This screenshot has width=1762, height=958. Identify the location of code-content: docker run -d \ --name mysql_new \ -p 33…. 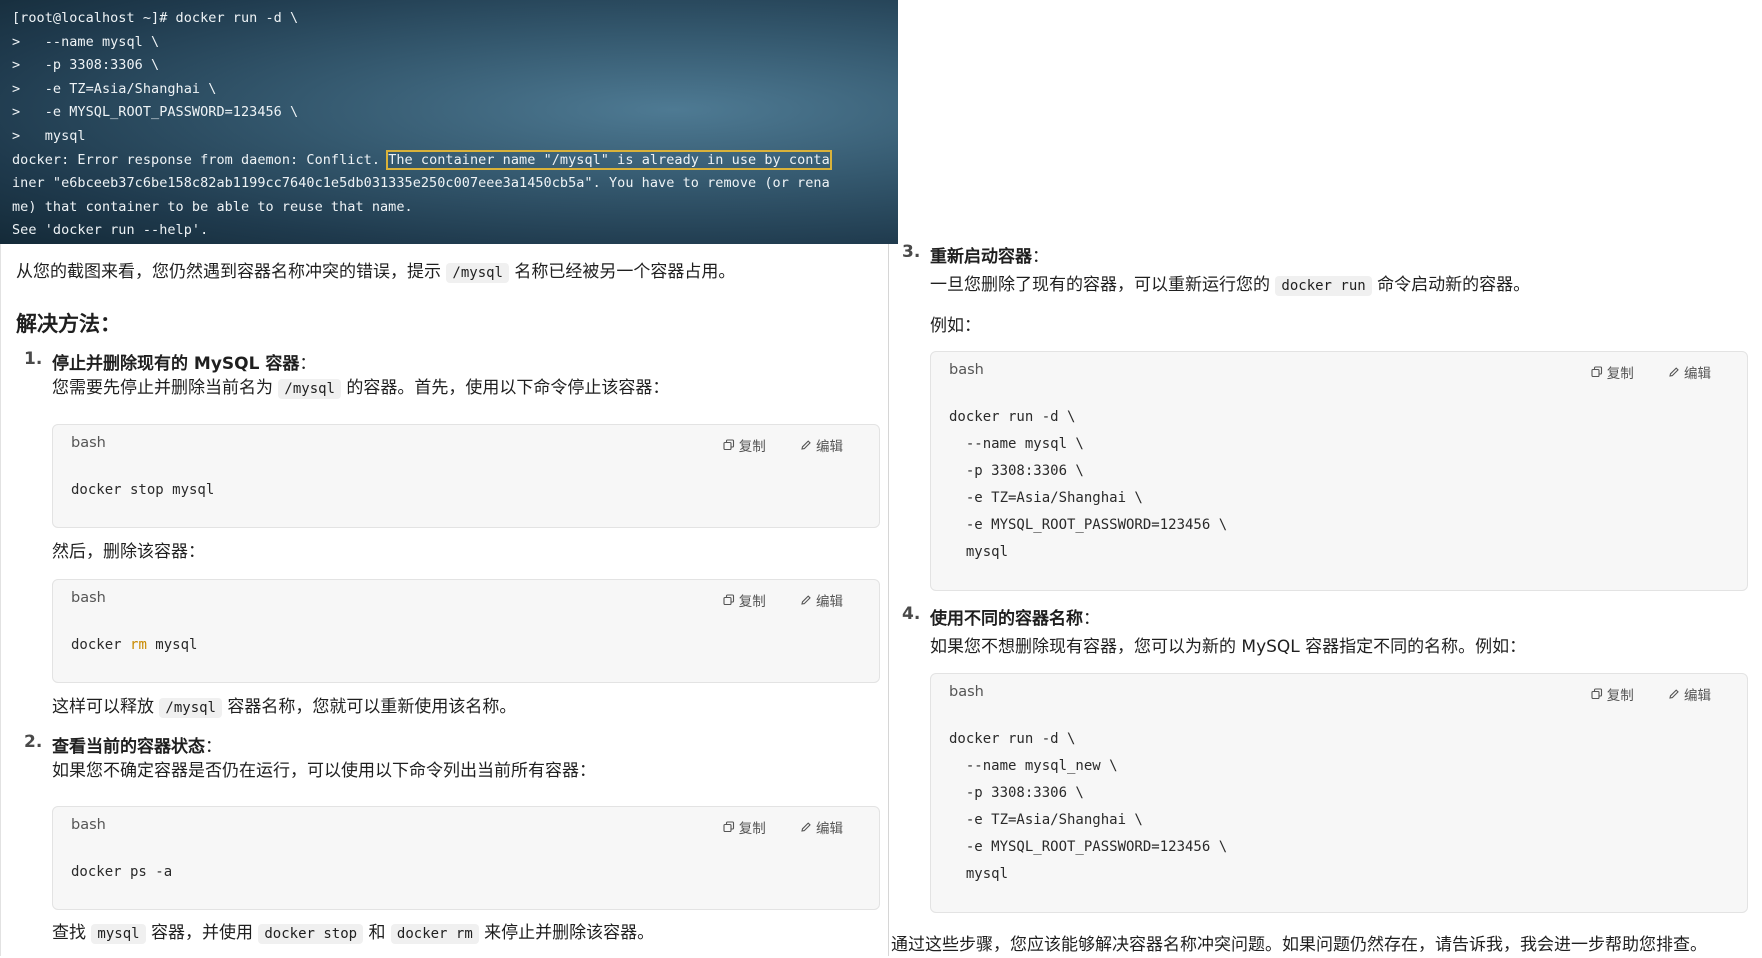
(1088, 806).